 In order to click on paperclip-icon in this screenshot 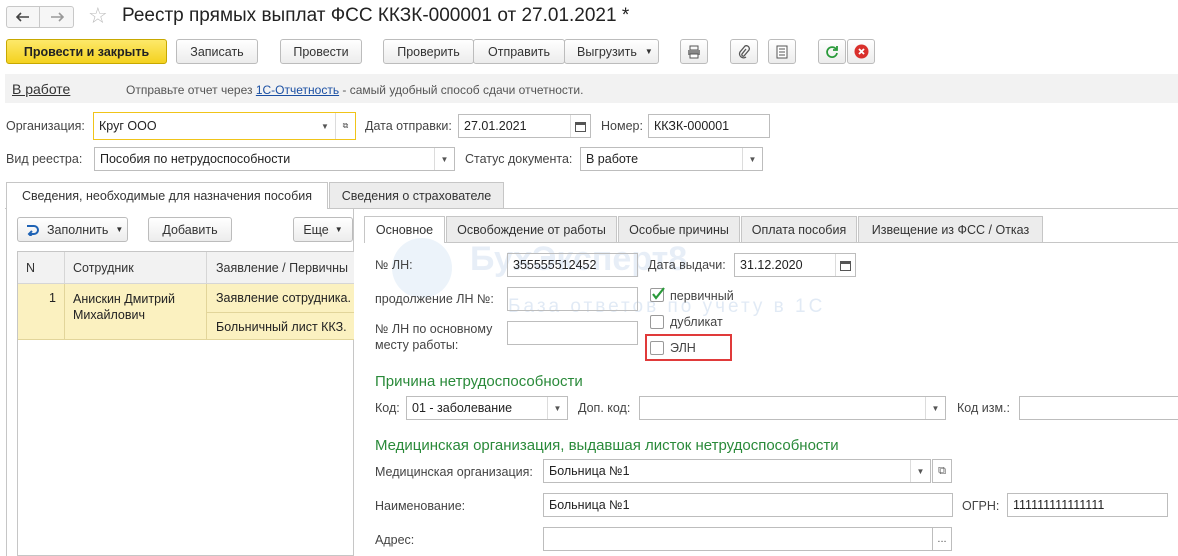, I will do `click(744, 51)`.